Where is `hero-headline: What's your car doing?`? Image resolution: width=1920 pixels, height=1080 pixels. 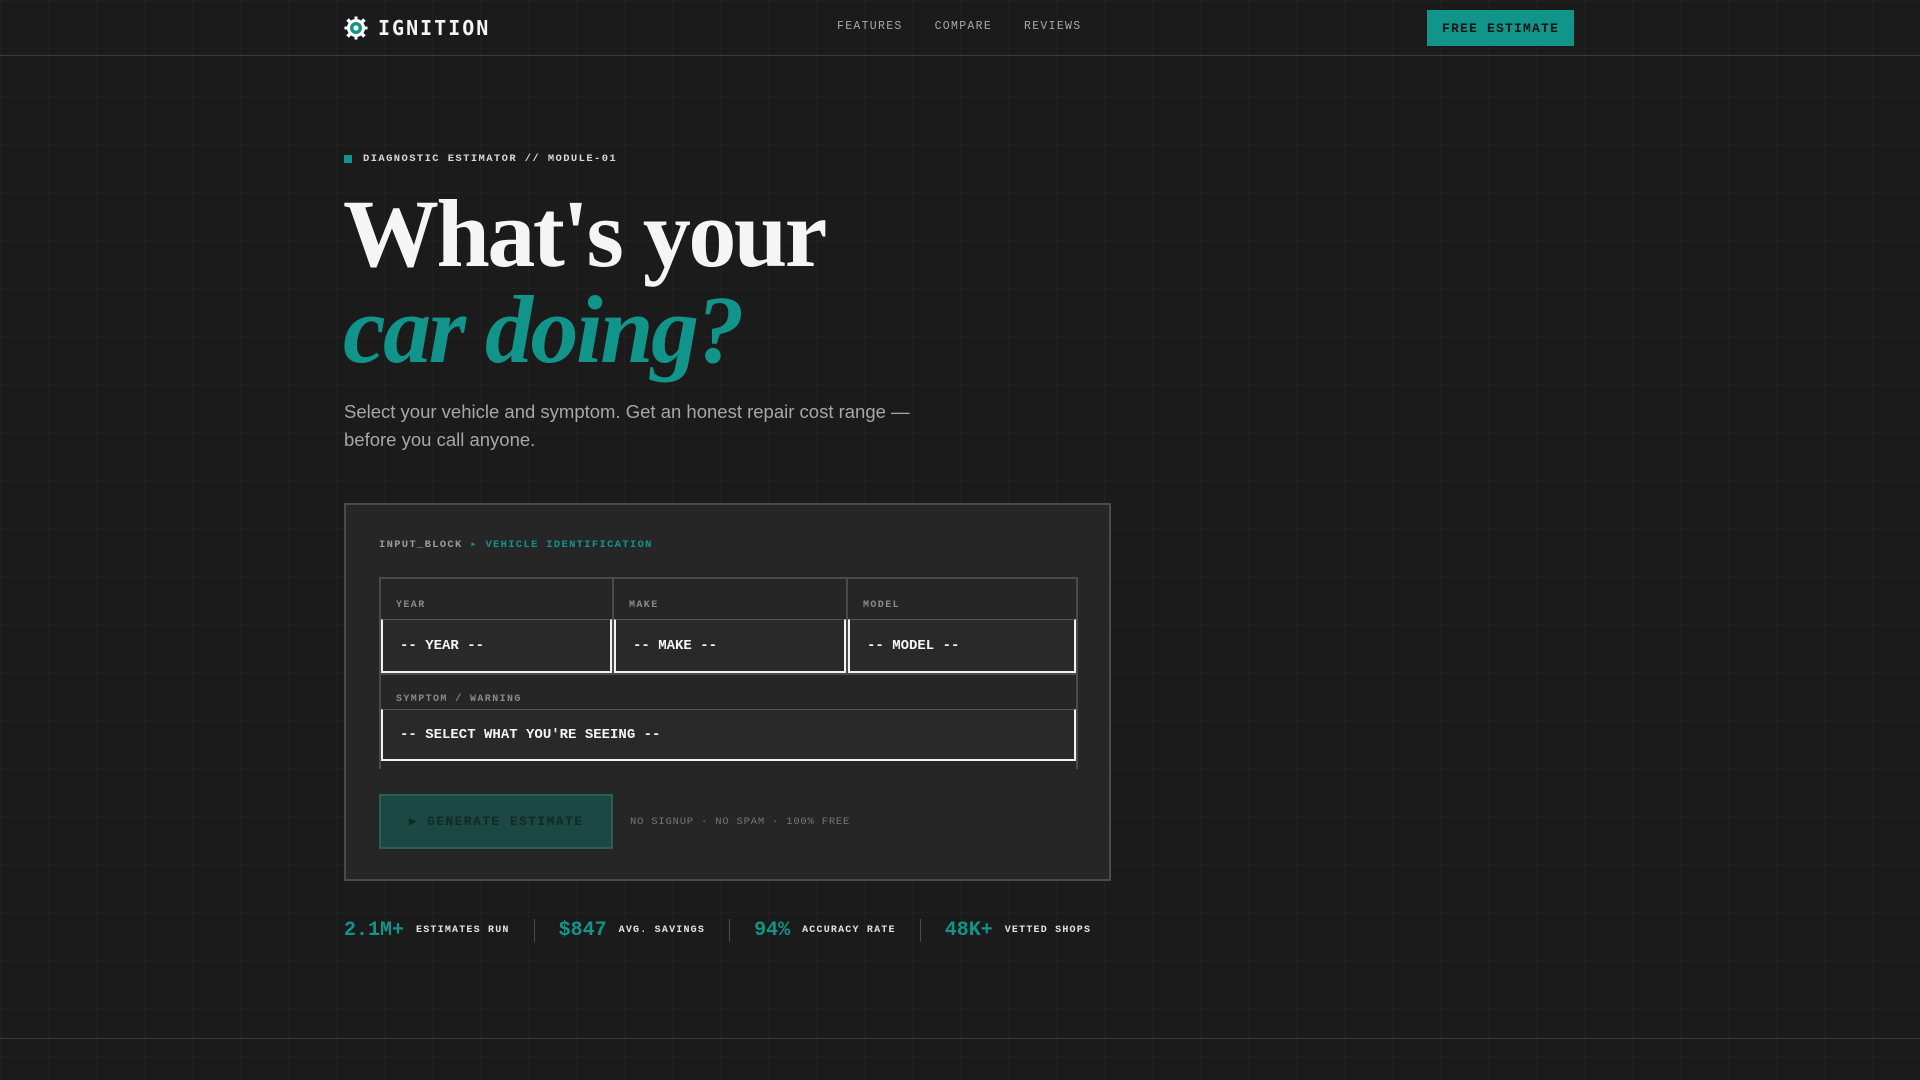
hero-headline: What's your car doing? is located at coordinates (585, 281).